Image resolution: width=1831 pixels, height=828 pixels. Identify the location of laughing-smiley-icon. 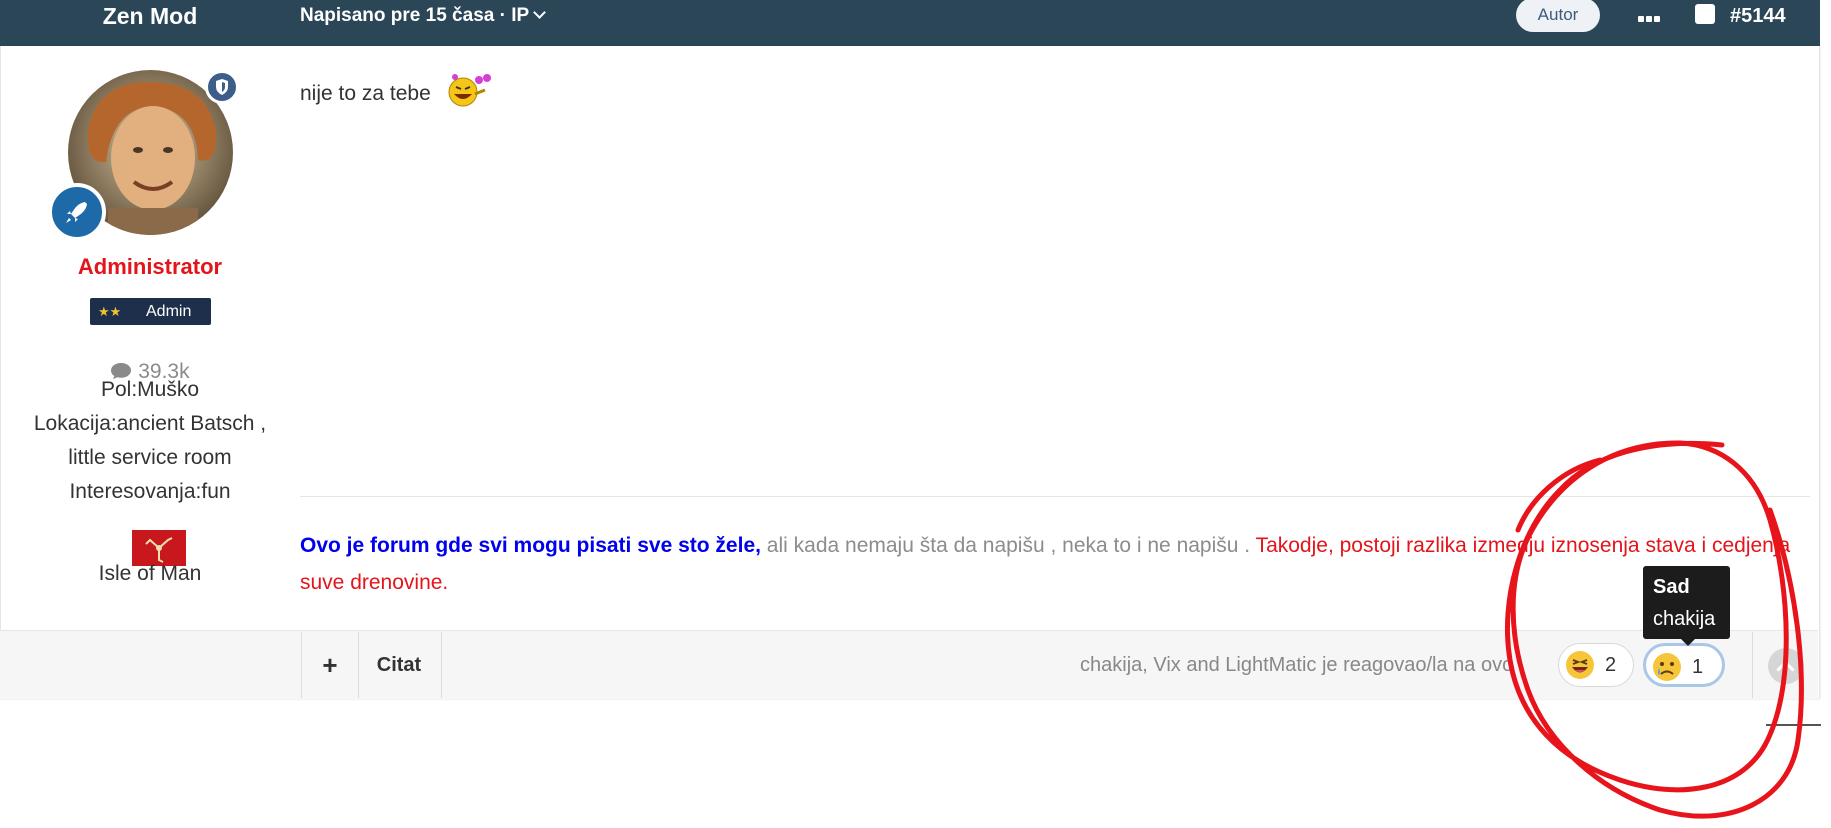
(469, 90).